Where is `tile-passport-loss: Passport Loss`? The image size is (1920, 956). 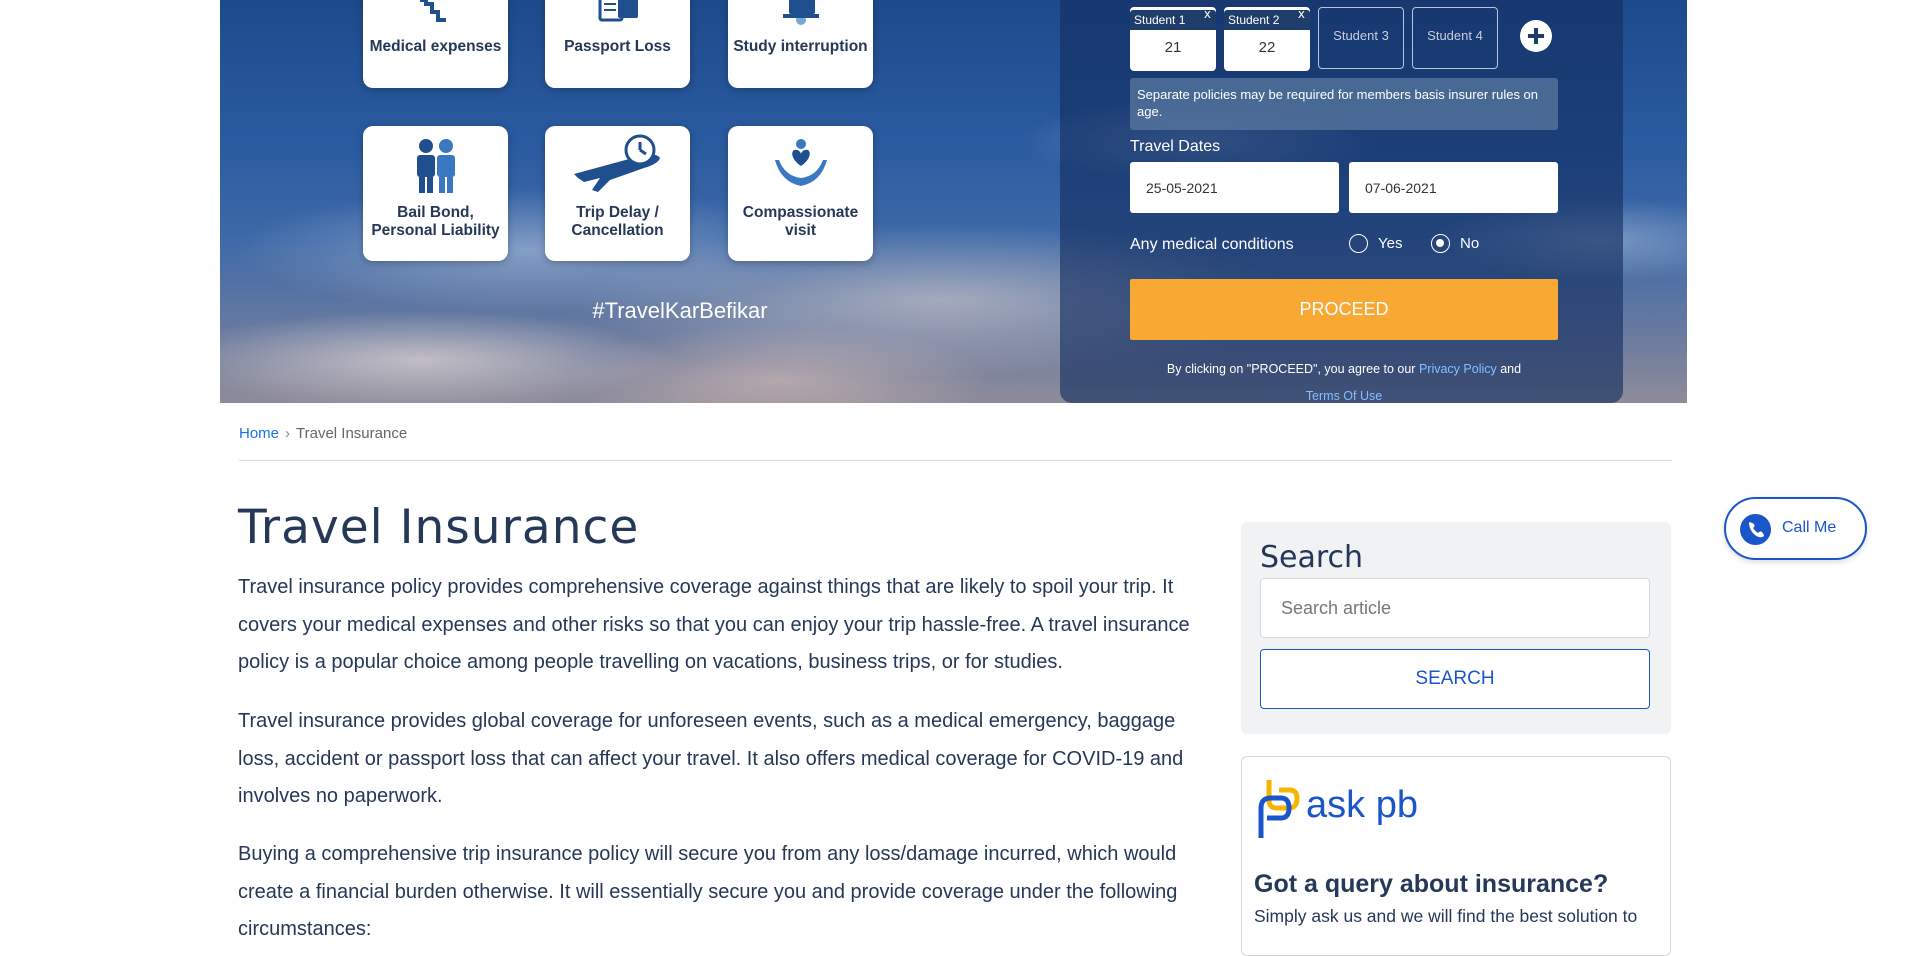
tile-passport-loss: Passport Loss is located at coordinates (617, 44).